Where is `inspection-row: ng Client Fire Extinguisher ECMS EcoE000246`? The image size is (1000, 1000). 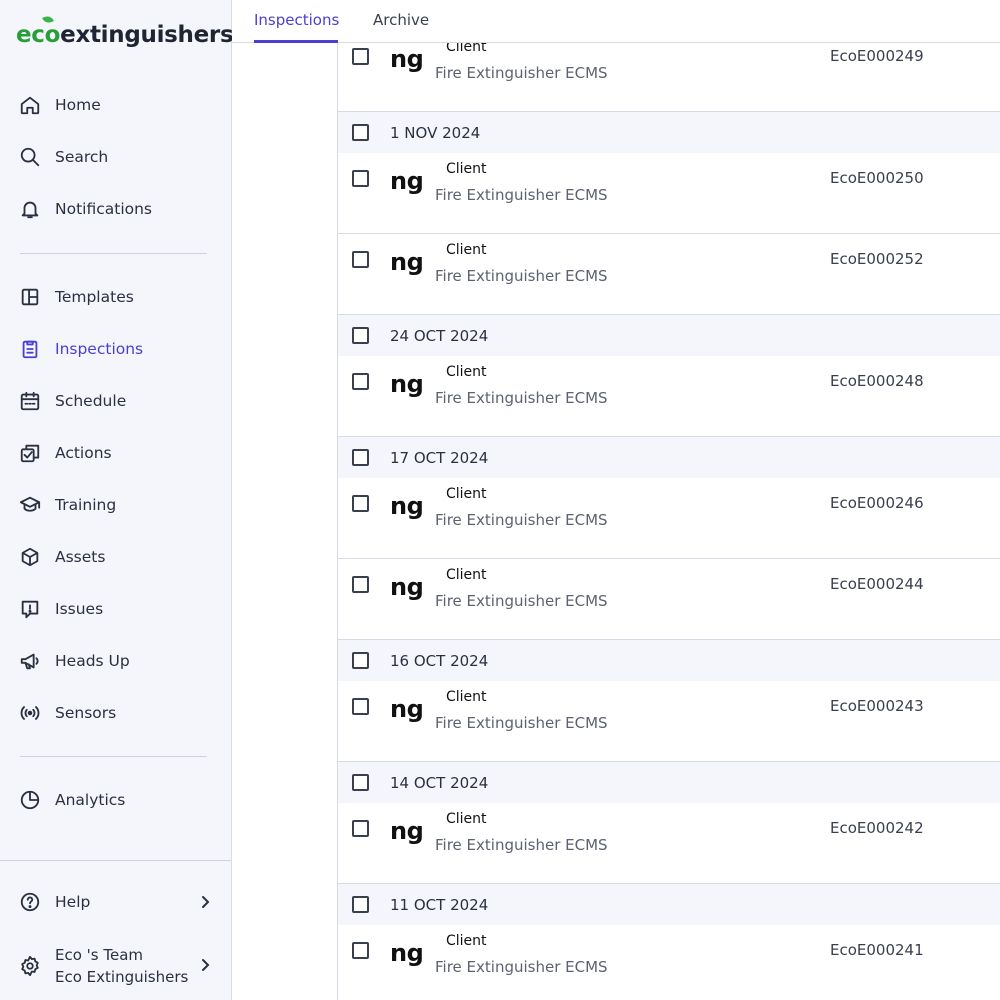 inspection-row: ng Client Fire Extinguisher ECMS EcoE000246 is located at coordinates (669, 518).